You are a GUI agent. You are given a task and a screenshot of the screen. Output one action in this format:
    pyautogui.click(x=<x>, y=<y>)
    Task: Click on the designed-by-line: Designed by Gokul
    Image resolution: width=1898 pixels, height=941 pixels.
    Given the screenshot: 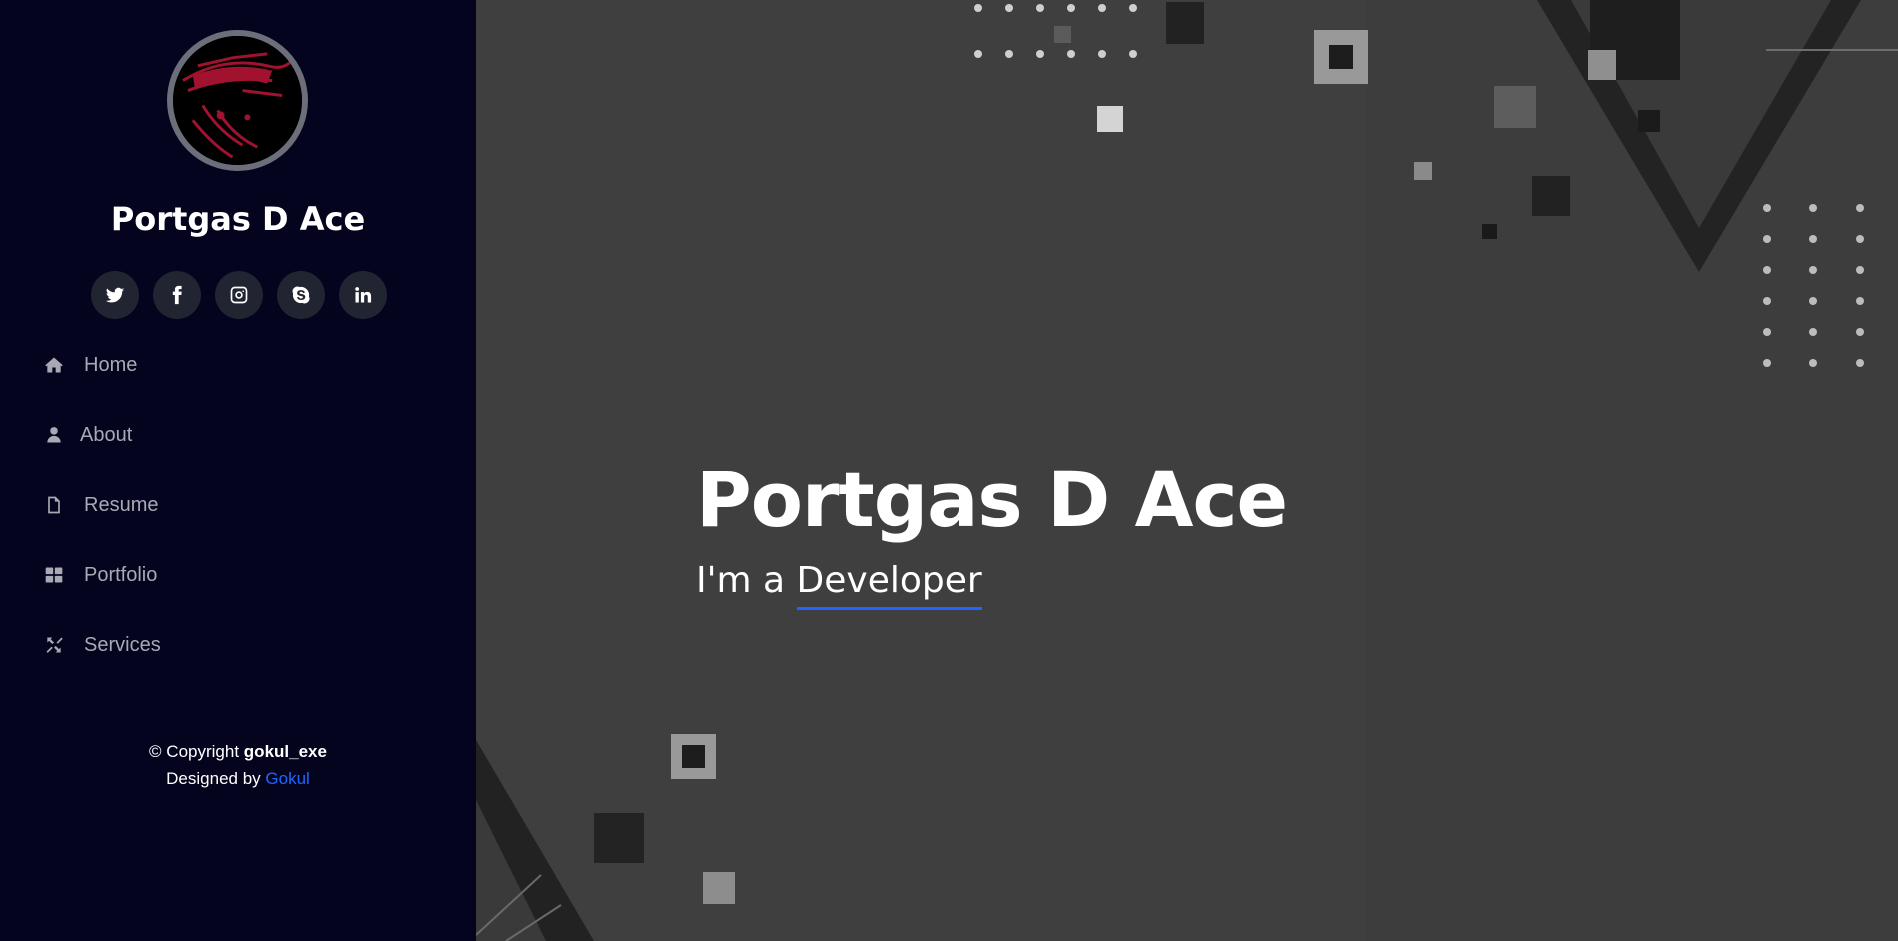 What is the action you would take?
    pyautogui.click(x=238, y=778)
    